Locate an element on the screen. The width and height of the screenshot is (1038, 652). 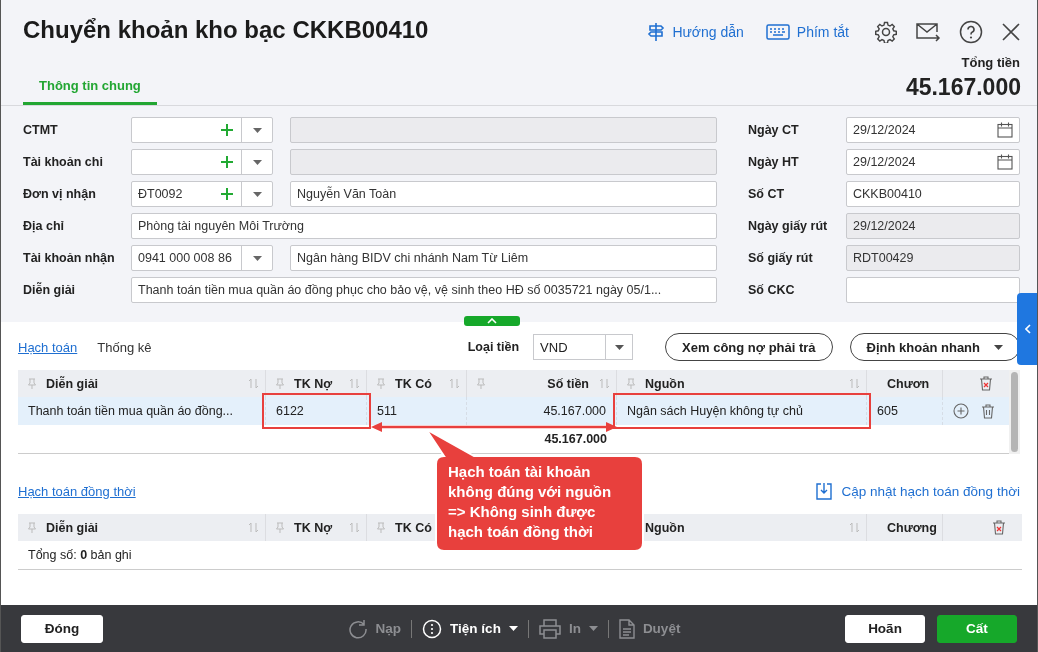
field-label: Ngày giấy rút is located at coordinates (788, 226).